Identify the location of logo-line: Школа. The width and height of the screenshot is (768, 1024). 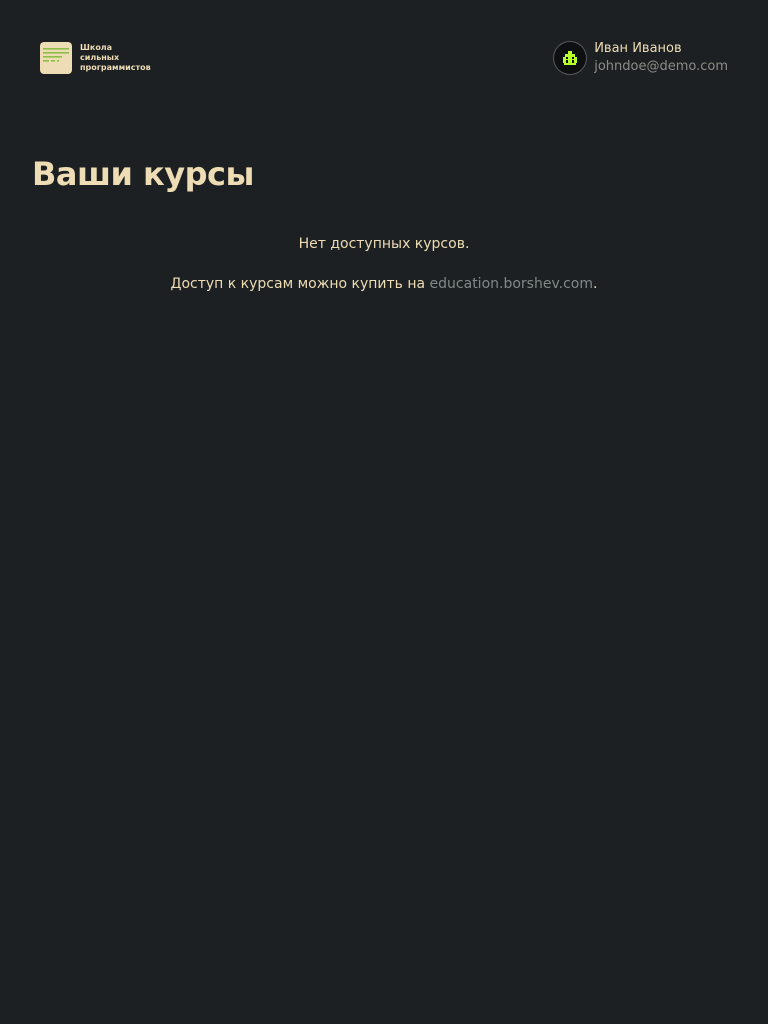
(96, 47).